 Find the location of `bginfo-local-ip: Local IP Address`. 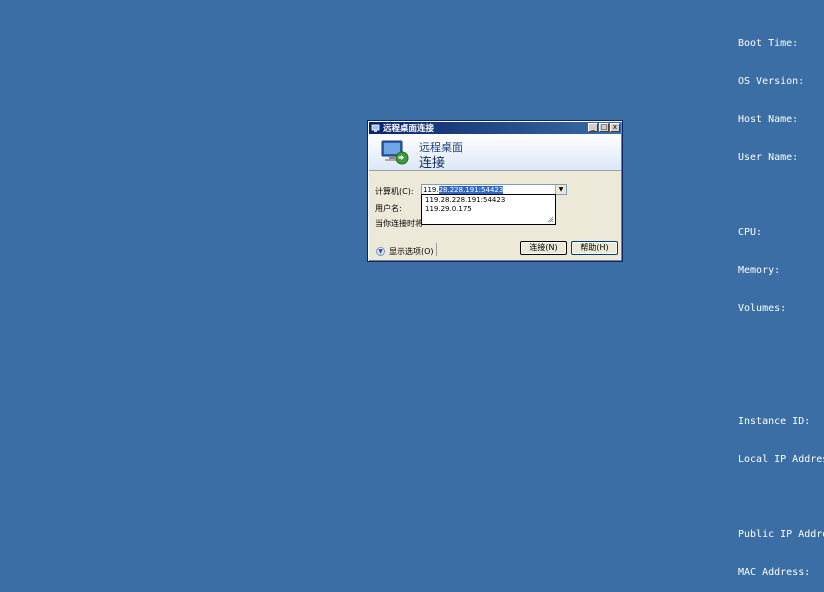

bginfo-local-ip: Local IP Address is located at coordinates (781, 459).